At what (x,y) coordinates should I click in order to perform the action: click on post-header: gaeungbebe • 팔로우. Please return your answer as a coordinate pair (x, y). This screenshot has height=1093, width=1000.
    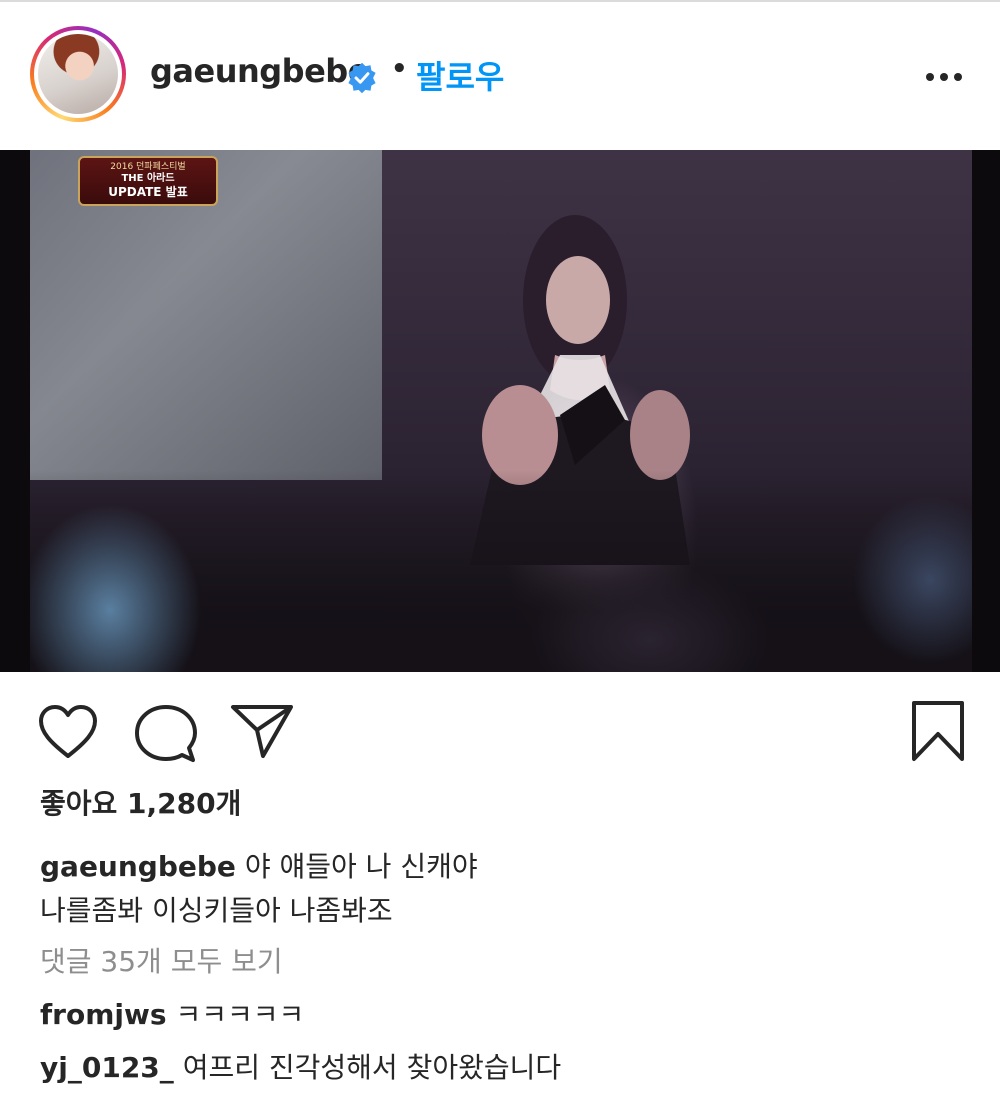
    Looking at the image, I should click on (500, 71).